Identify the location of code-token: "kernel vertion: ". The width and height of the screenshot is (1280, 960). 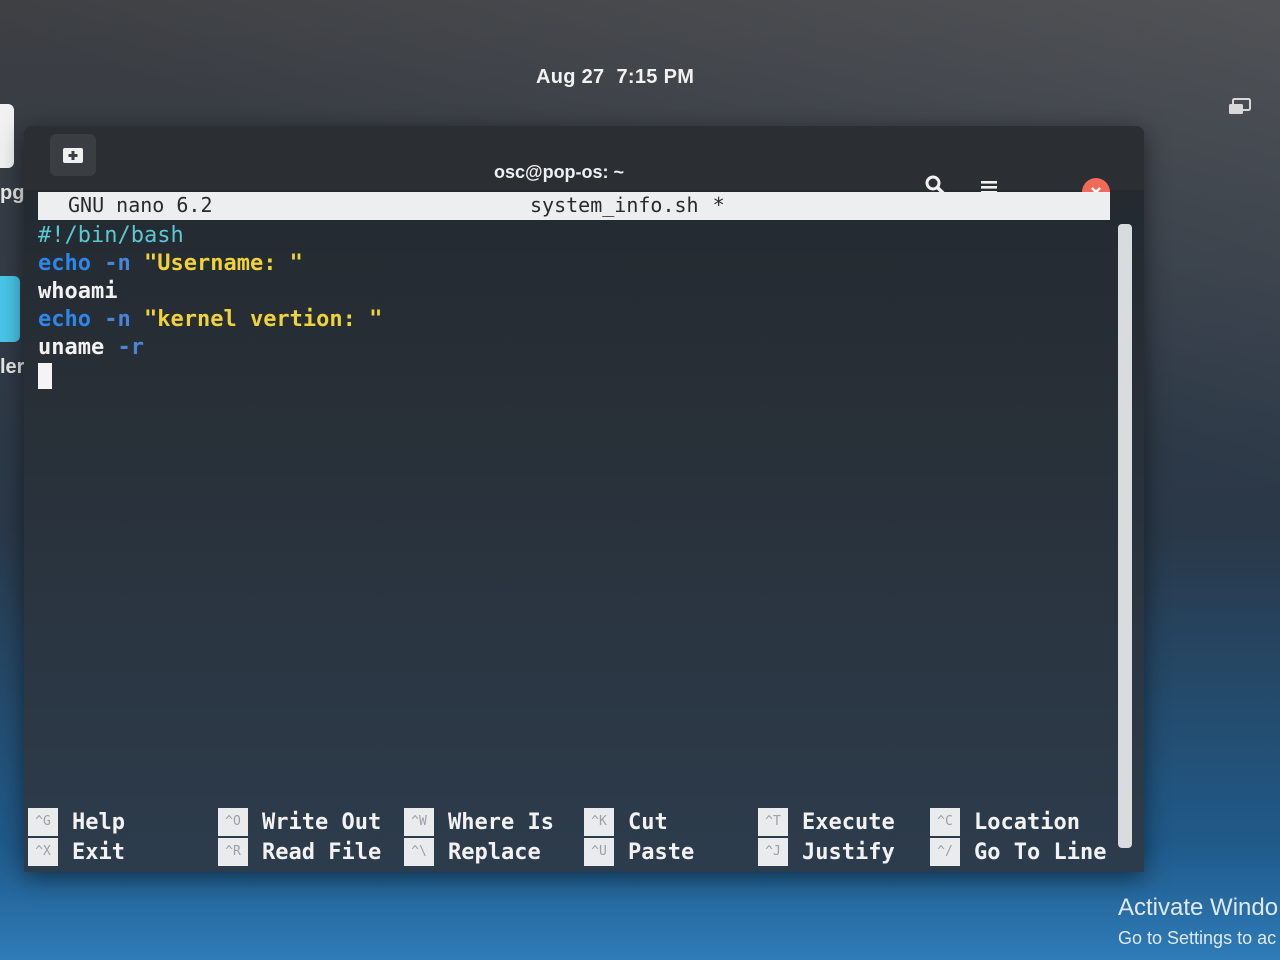
(263, 319).